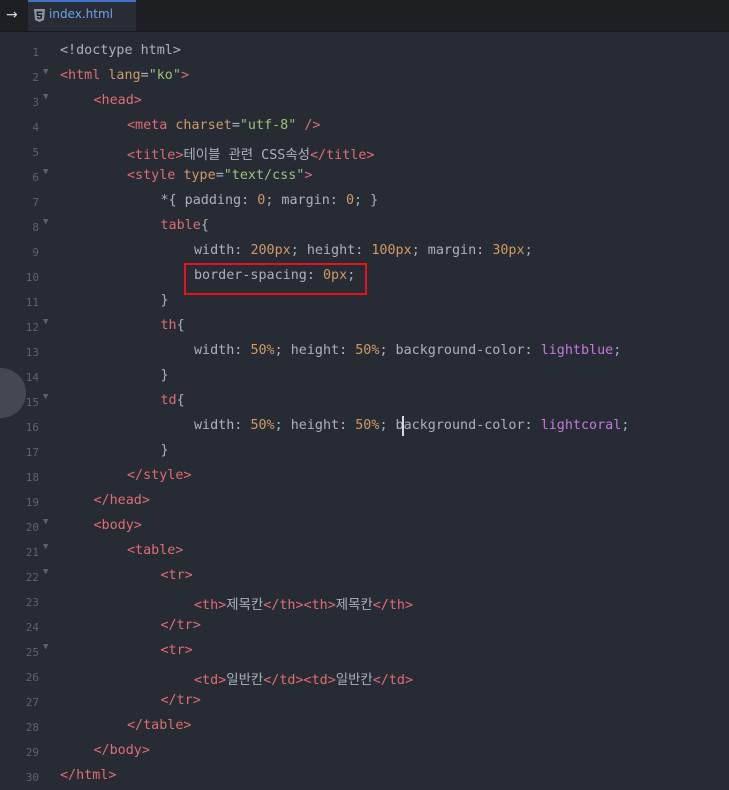 The width and height of the screenshot is (729, 790). Describe the element at coordinates (180, 225) in the screenshot. I see `code-token: table` at that location.